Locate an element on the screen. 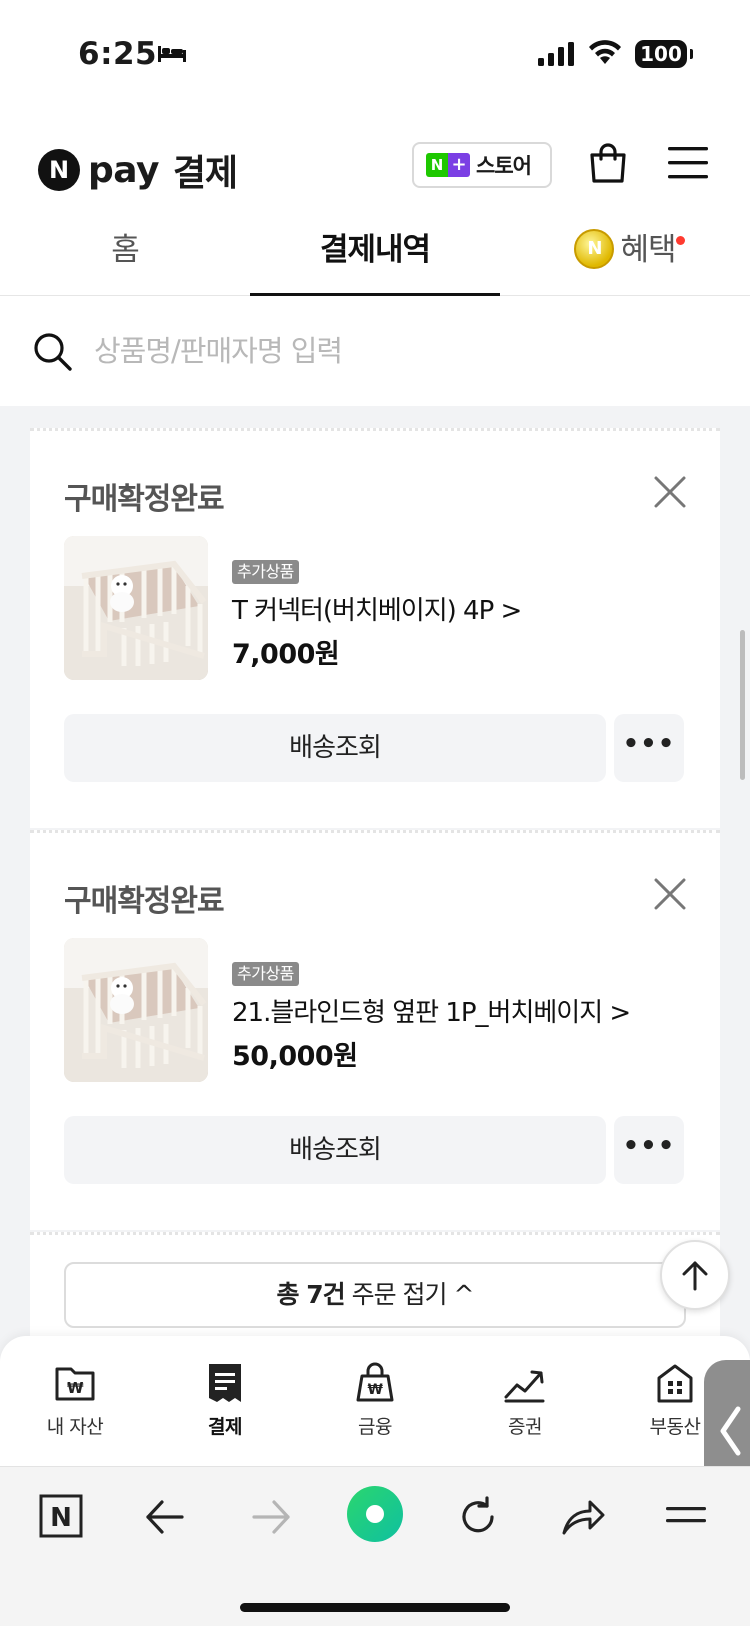  scroll-to-top-button is located at coordinates (695, 1275).